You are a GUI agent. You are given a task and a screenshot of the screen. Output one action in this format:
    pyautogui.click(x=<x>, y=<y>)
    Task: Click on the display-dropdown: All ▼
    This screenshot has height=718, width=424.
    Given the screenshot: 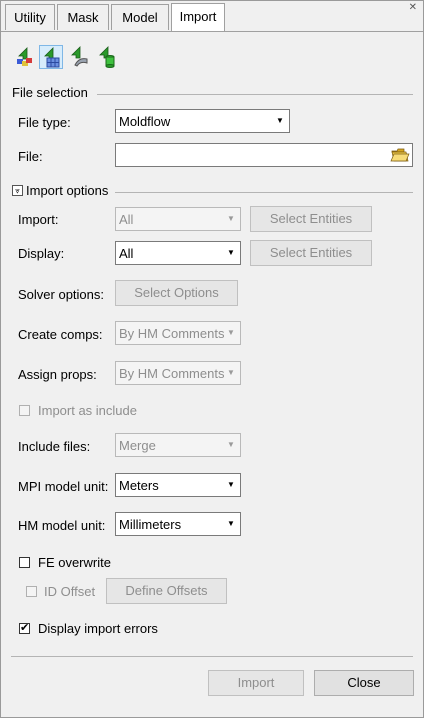 What is the action you would take?
    pyautogui.click(x=178, y=253)
    